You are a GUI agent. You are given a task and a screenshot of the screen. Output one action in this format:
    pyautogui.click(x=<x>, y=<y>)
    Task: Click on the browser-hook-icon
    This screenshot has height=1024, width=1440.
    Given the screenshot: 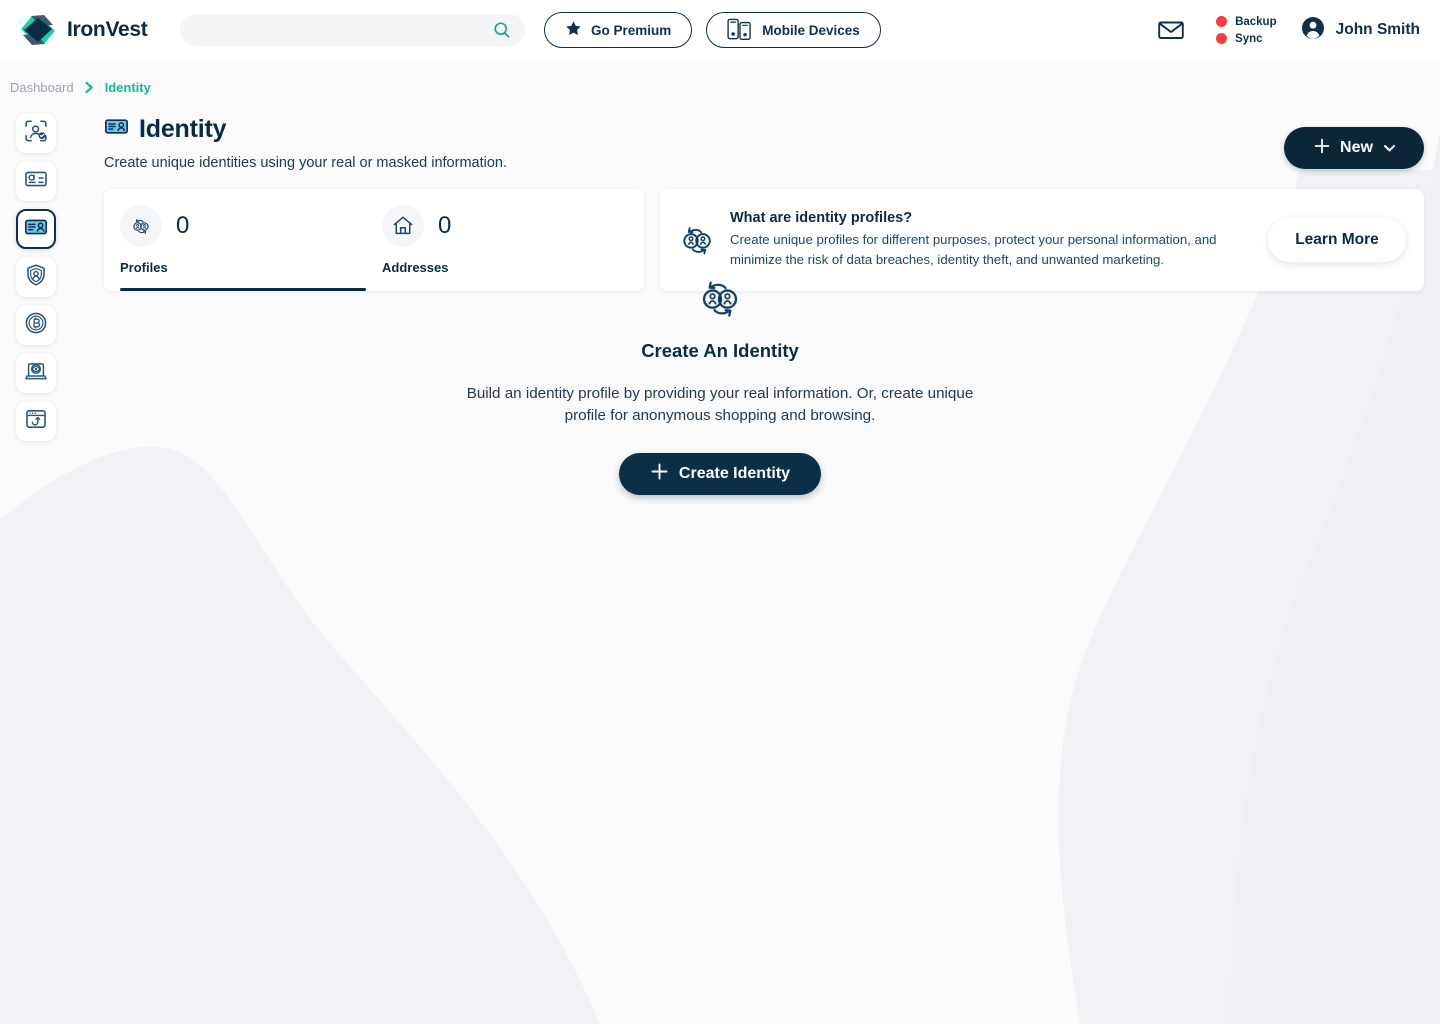 What is the action you would take?
    pyautogui.click(x=36, y=421)
    